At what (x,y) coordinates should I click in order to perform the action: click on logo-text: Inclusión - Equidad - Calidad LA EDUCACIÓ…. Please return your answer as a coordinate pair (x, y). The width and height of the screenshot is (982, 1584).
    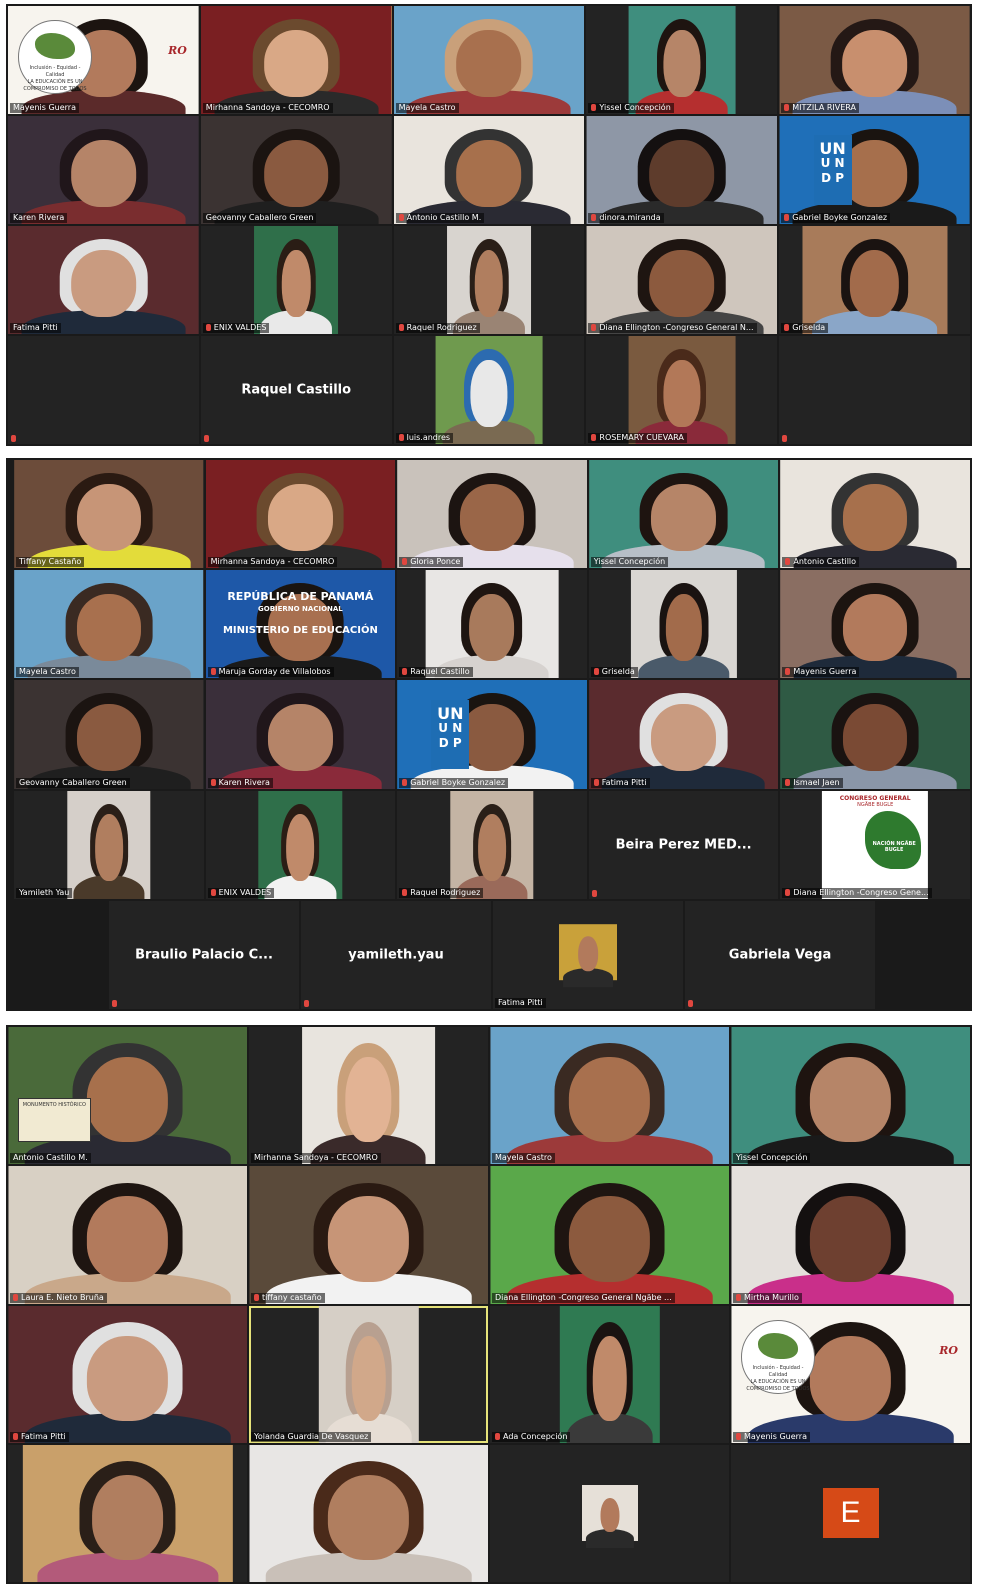
    Looking at the image, I should click on (778, 1379).